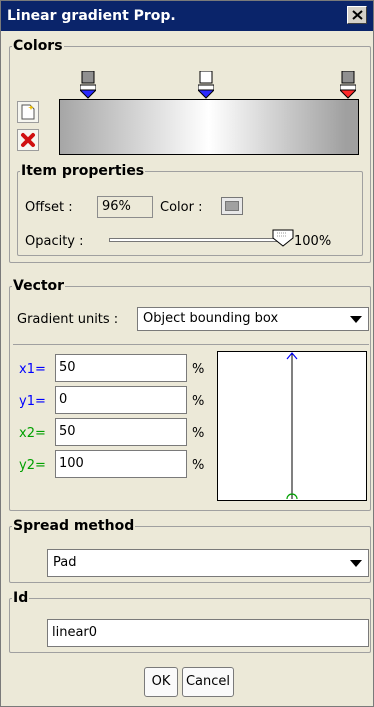 This screenshot has width=374, height=707. What do you see at coordinates (38, 46) in the screenshot?
I see `colors-legend: Colors` at bounding box center [38, 46].